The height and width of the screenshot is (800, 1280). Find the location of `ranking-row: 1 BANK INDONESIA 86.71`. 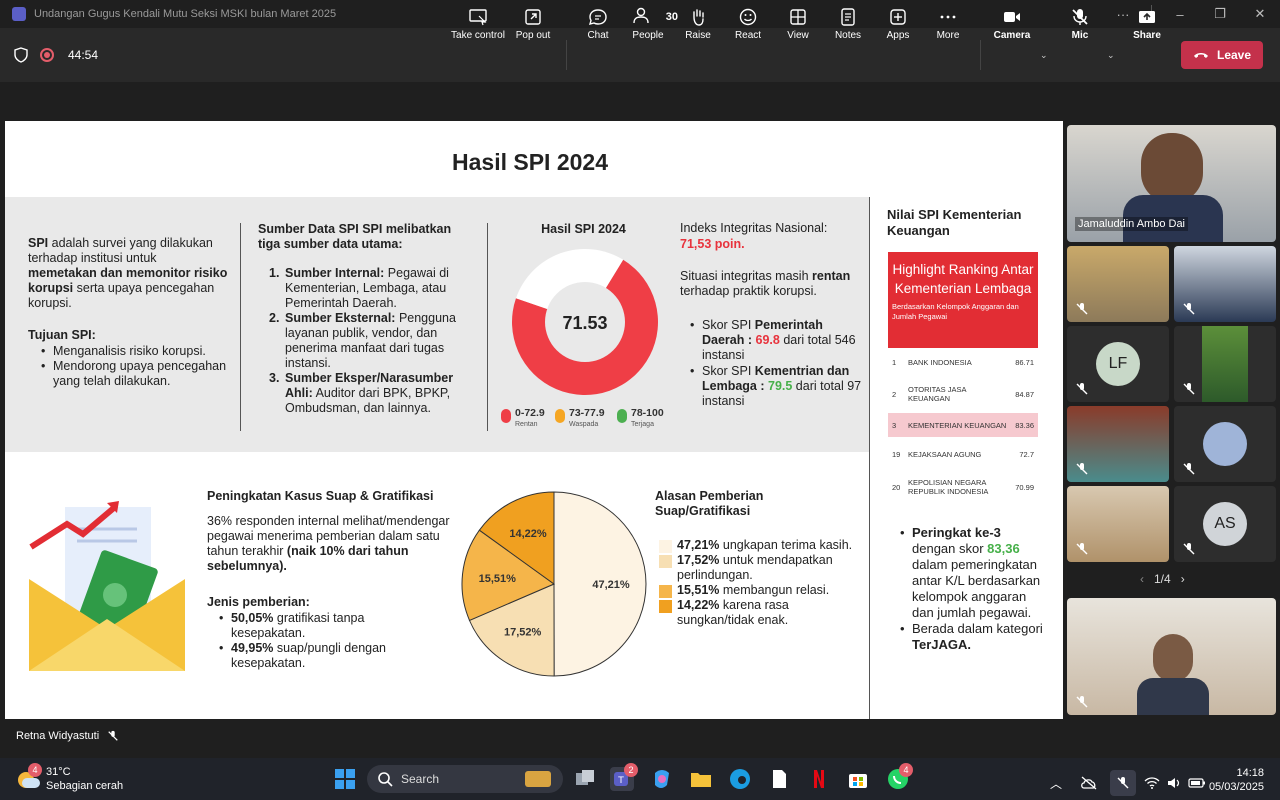

ranking-row: 1 BANK INDONESIA 86.71 is located at coordinates (963, 362).